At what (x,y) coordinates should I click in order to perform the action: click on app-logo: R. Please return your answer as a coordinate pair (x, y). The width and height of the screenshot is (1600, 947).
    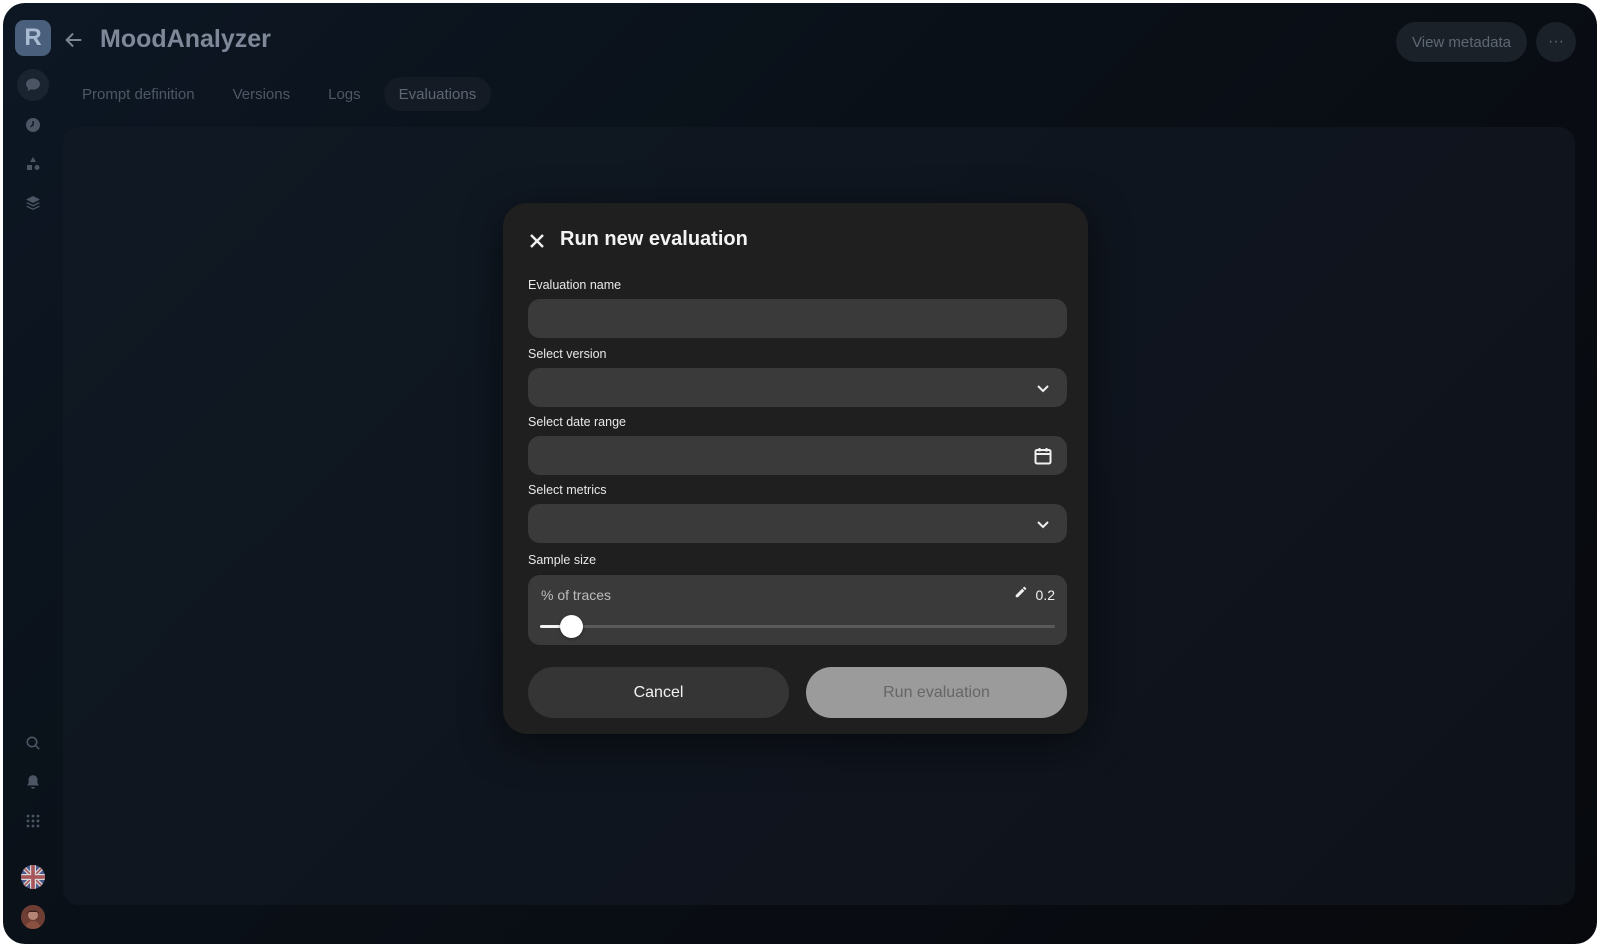
    Looking at the image, I should click on (33, 38).